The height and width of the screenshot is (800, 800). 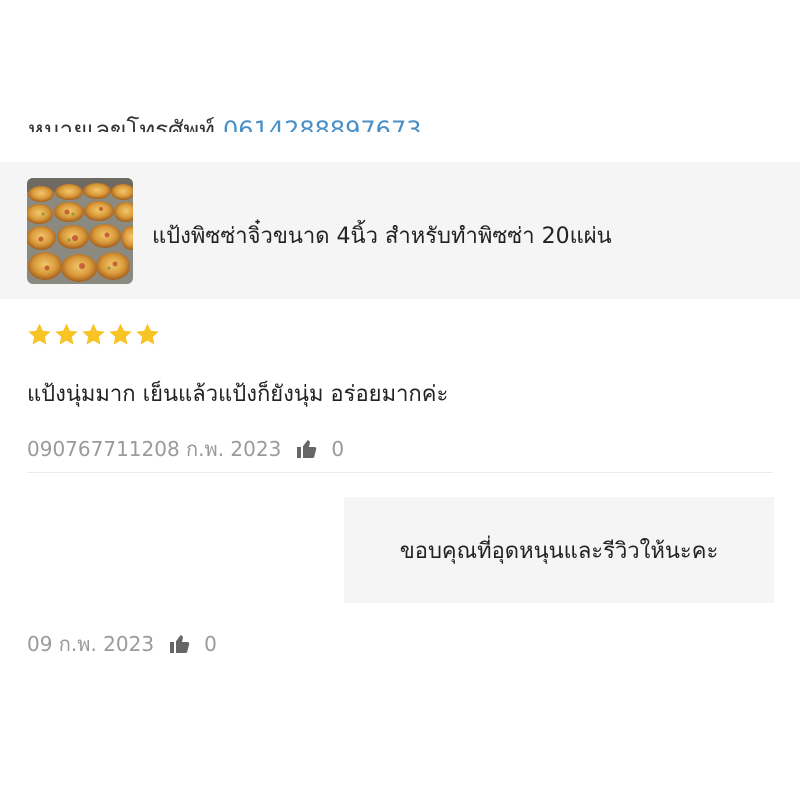 I want to click on seller-contact-label: หมายเลขโทรศัพท์, so click(x=121, y=124).